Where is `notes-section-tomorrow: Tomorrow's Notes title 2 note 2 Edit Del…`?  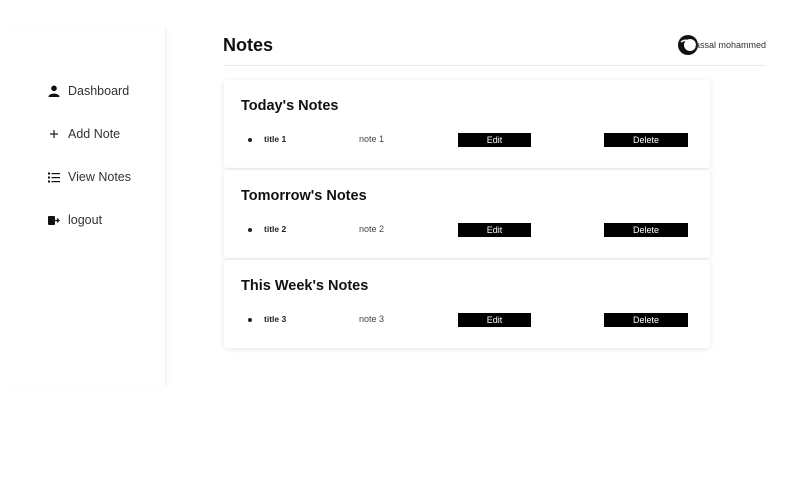
notes-section-tomorrow: Tomorrow's Notes title 2 note 2 Edit Del… is located at coordinates (467, 214).